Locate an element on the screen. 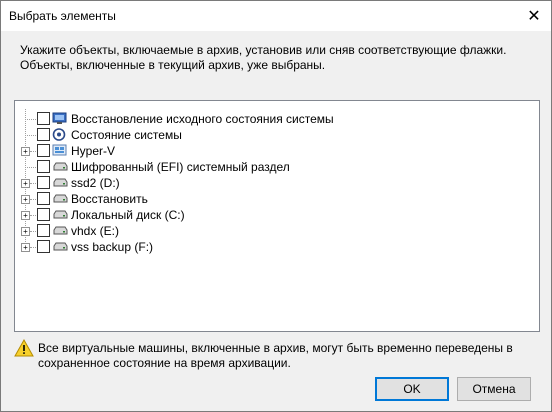 This screenshot has height=412, width=552. tree-item-hyper-v: + Hyper-V is located at coordinates (277, 151).